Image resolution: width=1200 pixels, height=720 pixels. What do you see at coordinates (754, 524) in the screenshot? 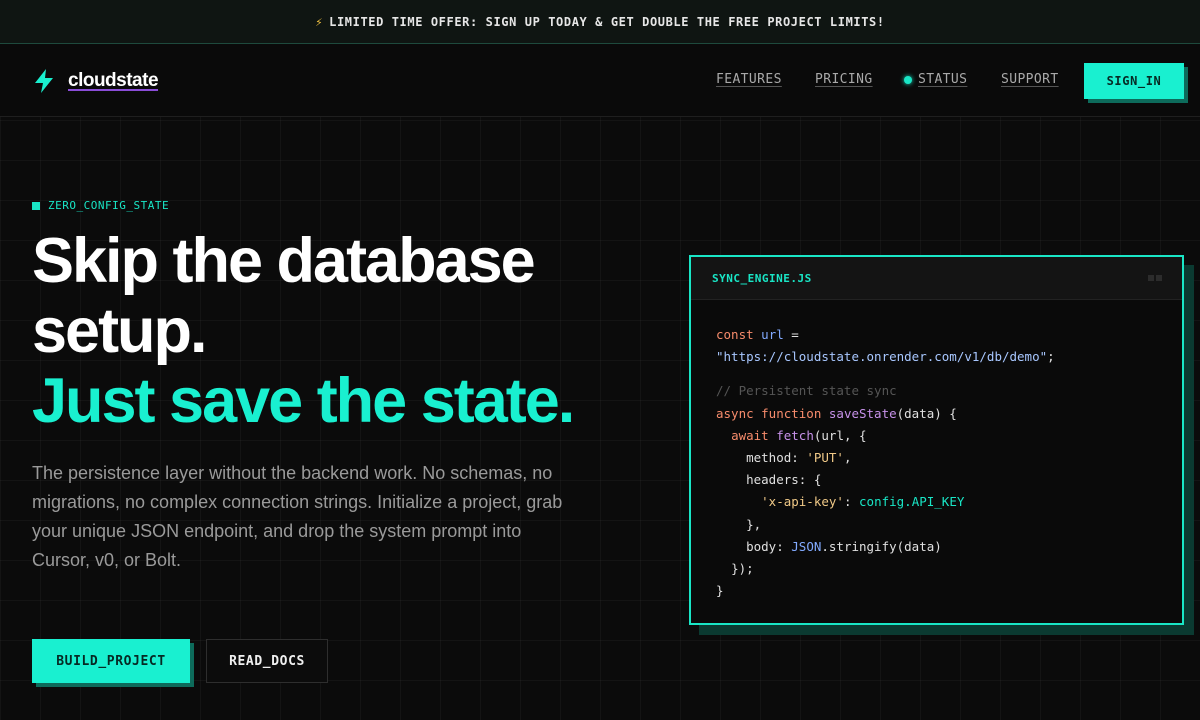
I see `code-line: },` at bounding box center [754, 524].